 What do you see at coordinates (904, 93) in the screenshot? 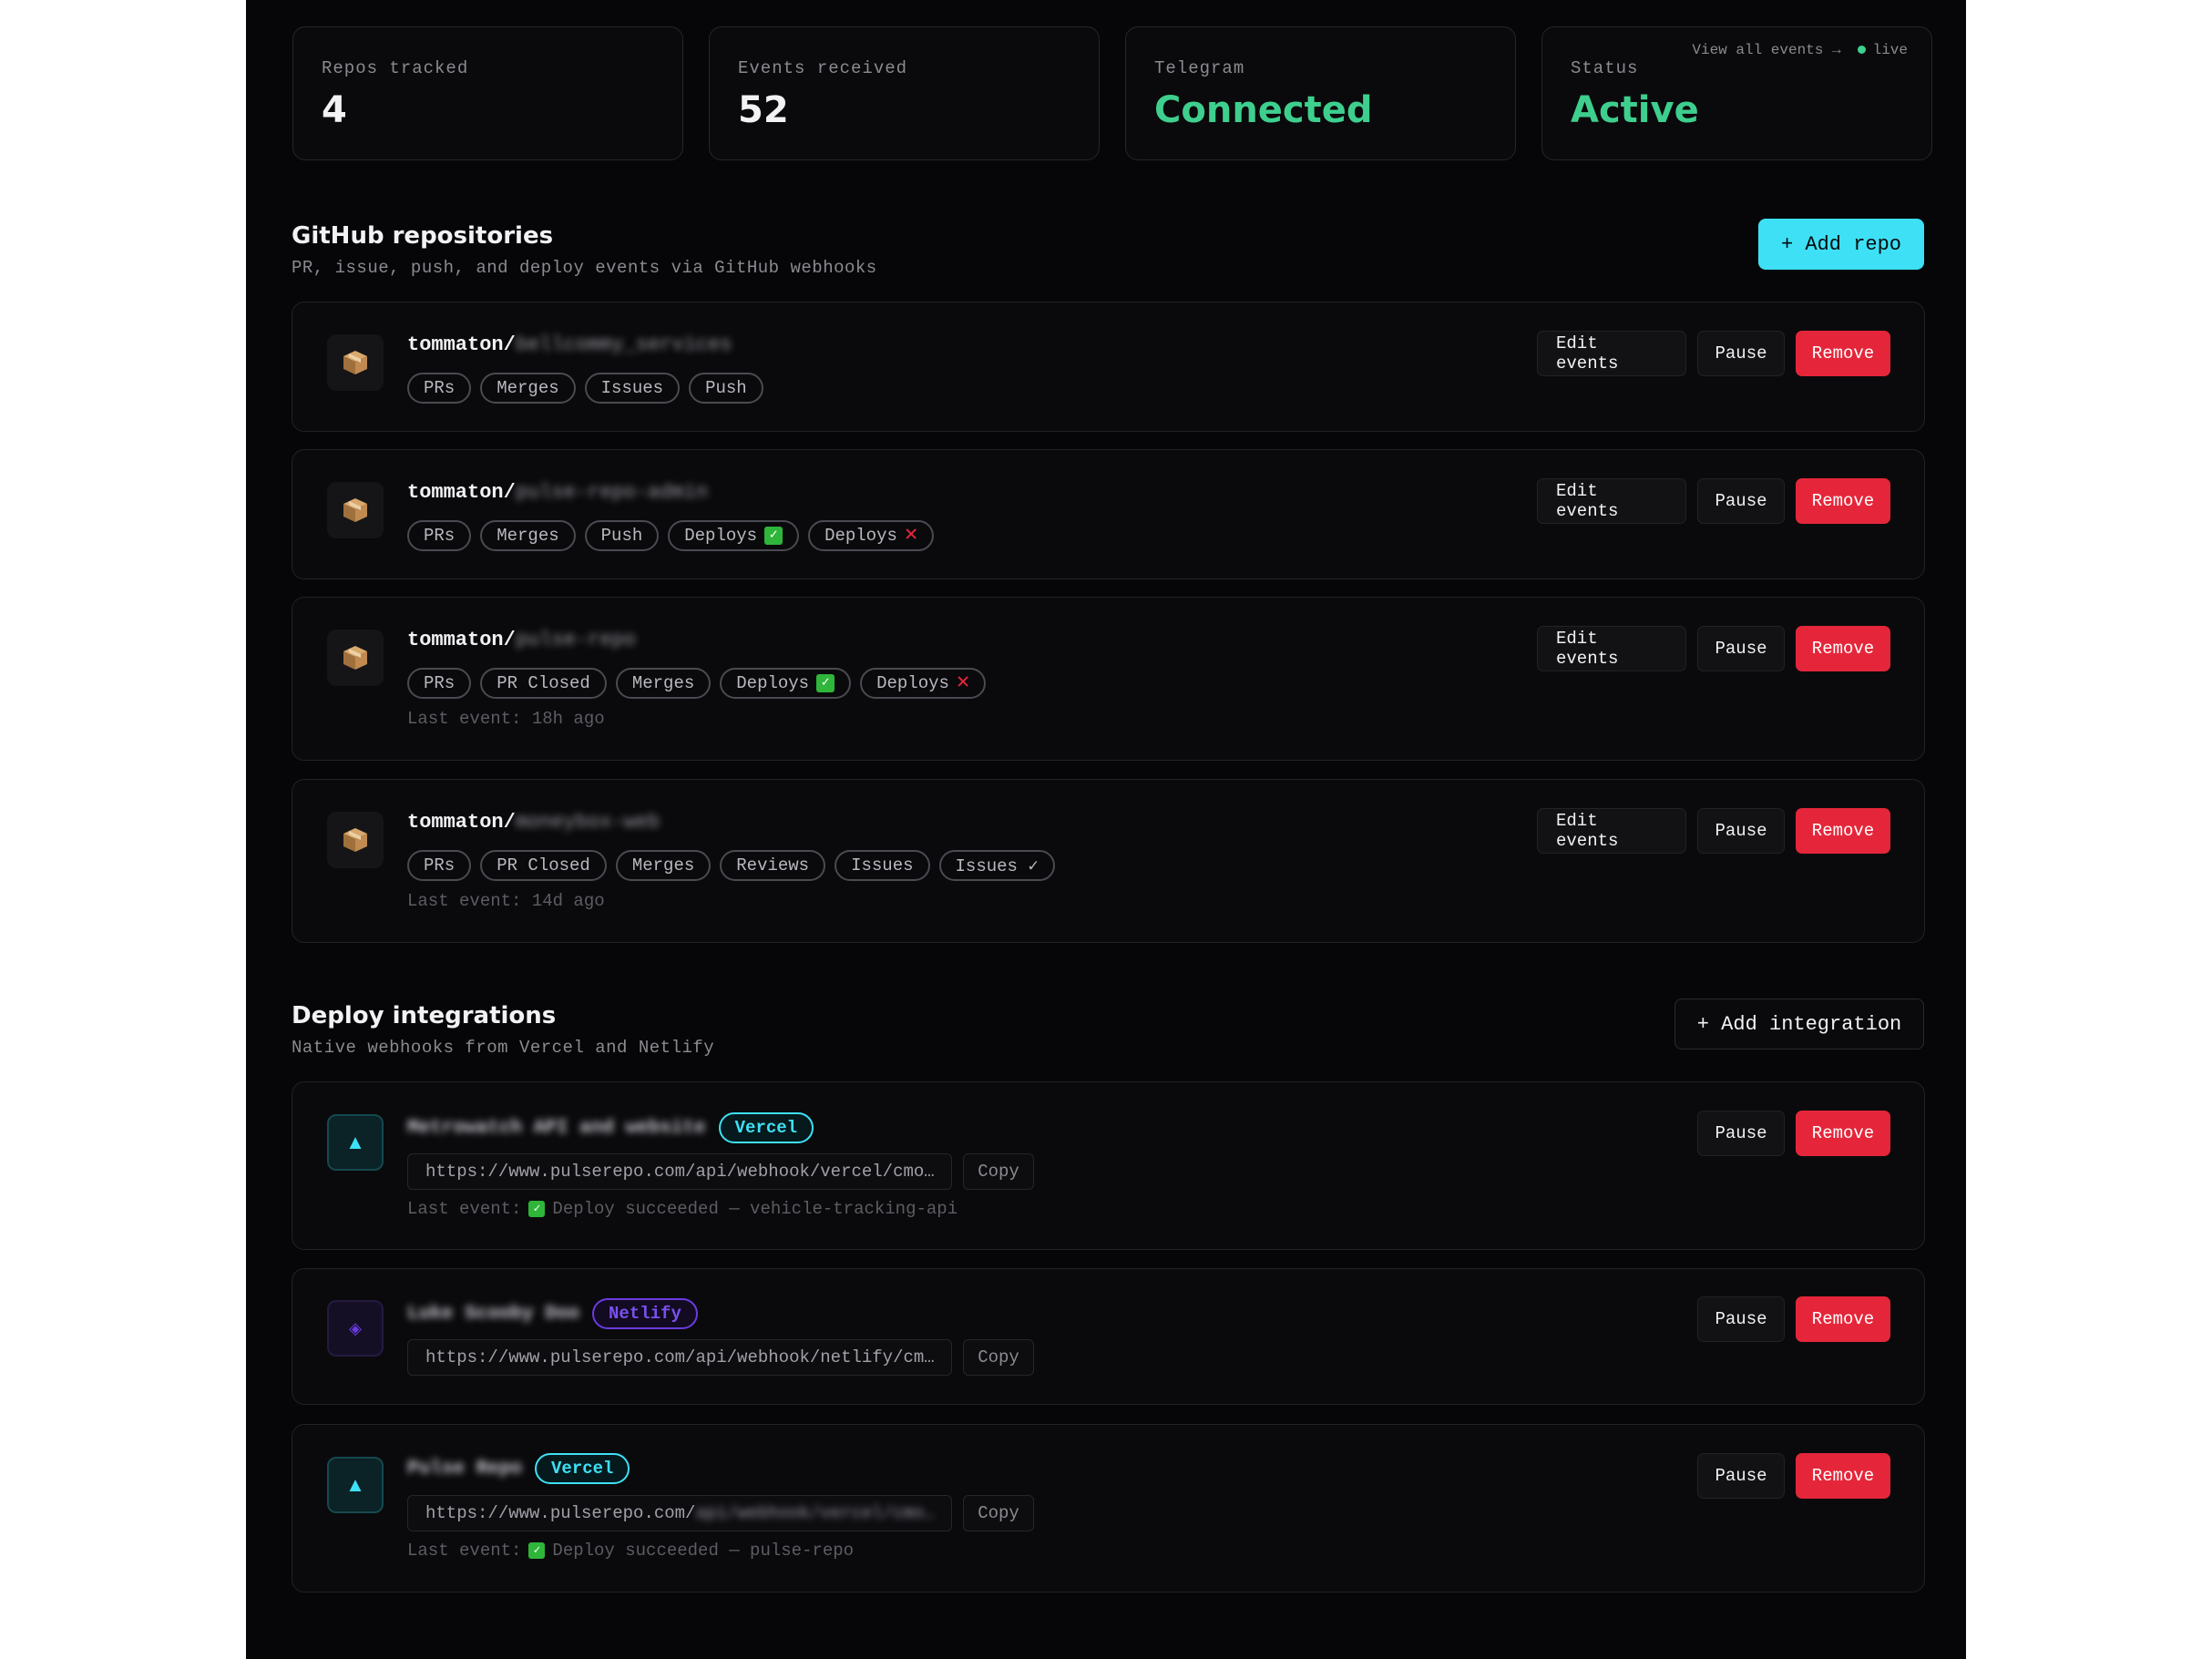
I see `stat-card-events: Events received 52` at bounding box center [904, 93].